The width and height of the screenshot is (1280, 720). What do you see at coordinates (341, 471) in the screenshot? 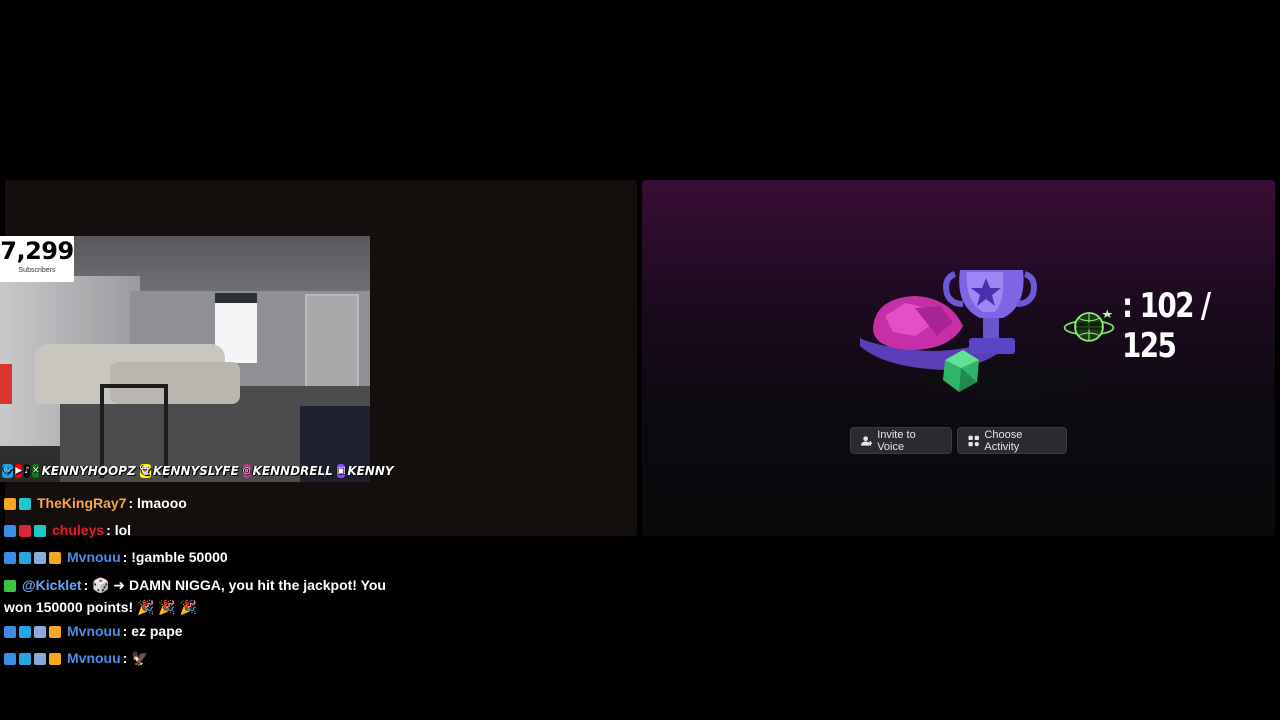
I see `twitch-icon: ▣` at bounding box center [341, 471].